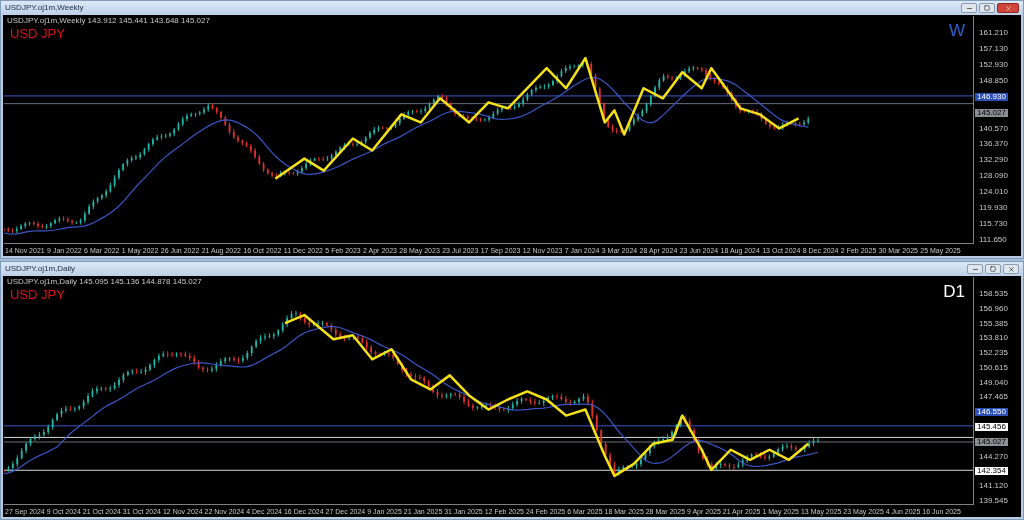  Describe the element at coordinates (956, 30) in the screenshot. I see `timeframe-label: W` at that location.